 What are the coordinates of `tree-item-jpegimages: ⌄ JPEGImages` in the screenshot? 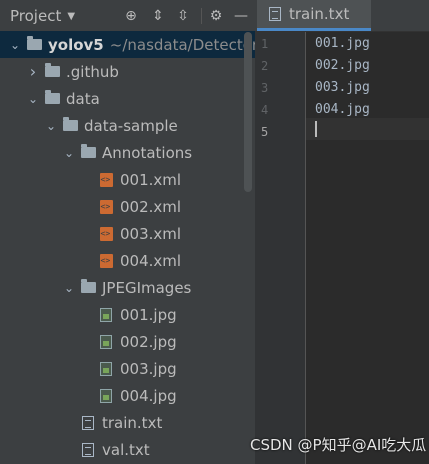 It's located at (127, 287).